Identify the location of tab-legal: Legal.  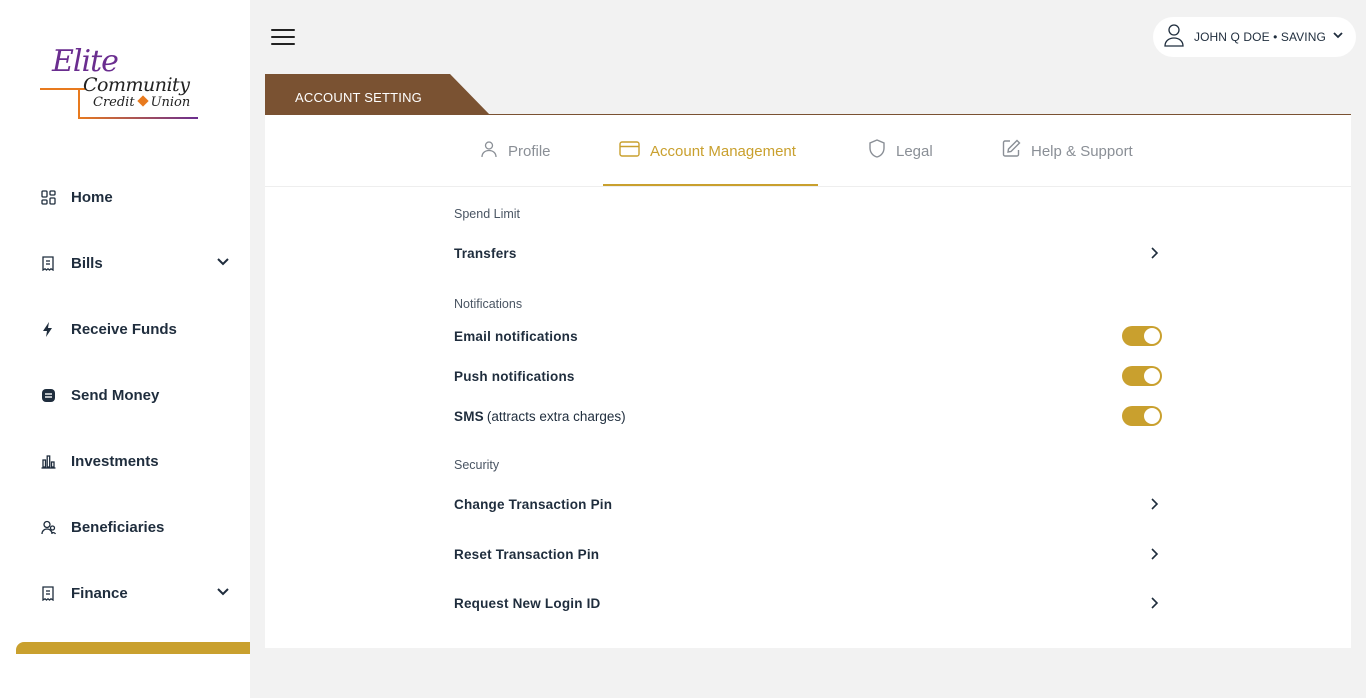
(900, 151).